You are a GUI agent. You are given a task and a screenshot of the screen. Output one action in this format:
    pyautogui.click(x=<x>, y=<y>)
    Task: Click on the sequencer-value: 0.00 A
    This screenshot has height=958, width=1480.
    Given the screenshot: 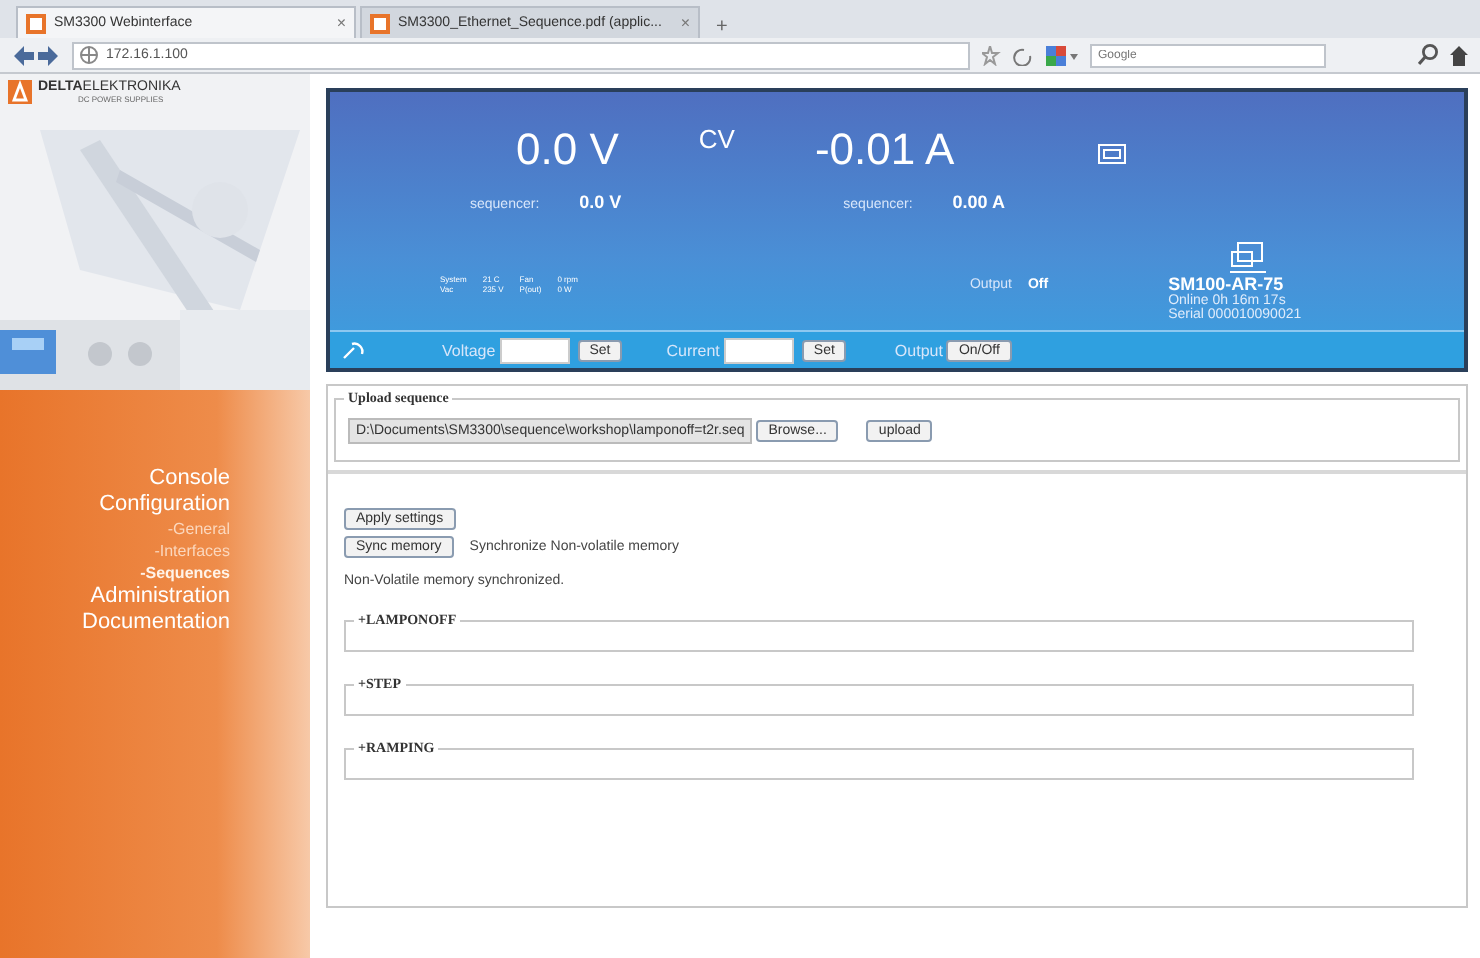 What is the action you would take?
    pyautogui.click(x=978, y=202)
    